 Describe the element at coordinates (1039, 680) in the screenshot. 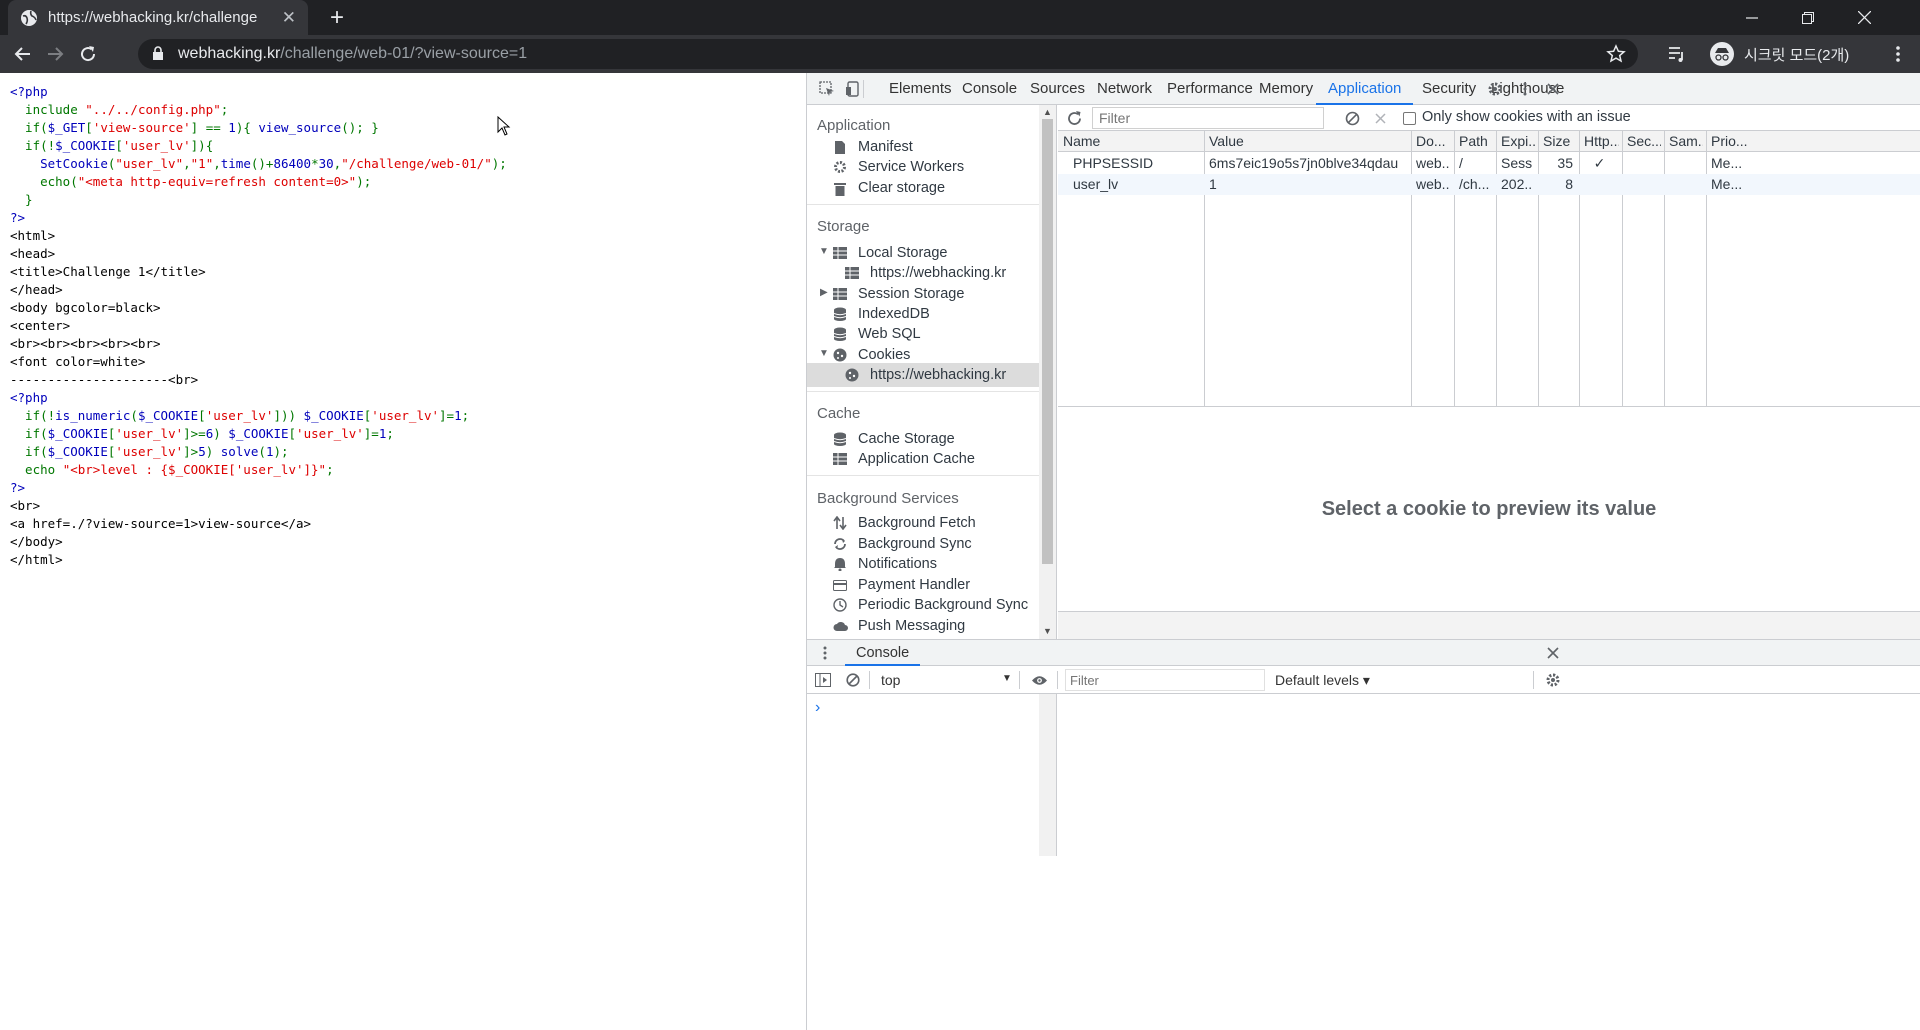

I see `live-expression-eye-icon` at that location.